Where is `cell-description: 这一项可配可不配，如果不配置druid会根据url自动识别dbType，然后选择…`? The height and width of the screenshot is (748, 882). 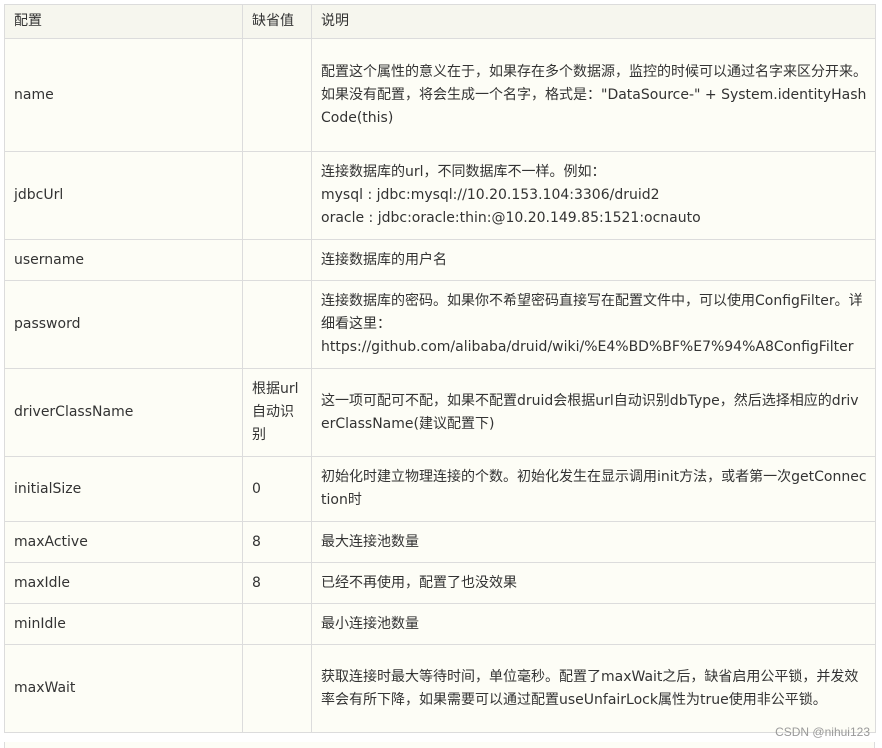 cell-description: 这一项可配可不配，如果不配置druid会根据url自动识别dbType，然后选择… is located at coordinates (593, 412).